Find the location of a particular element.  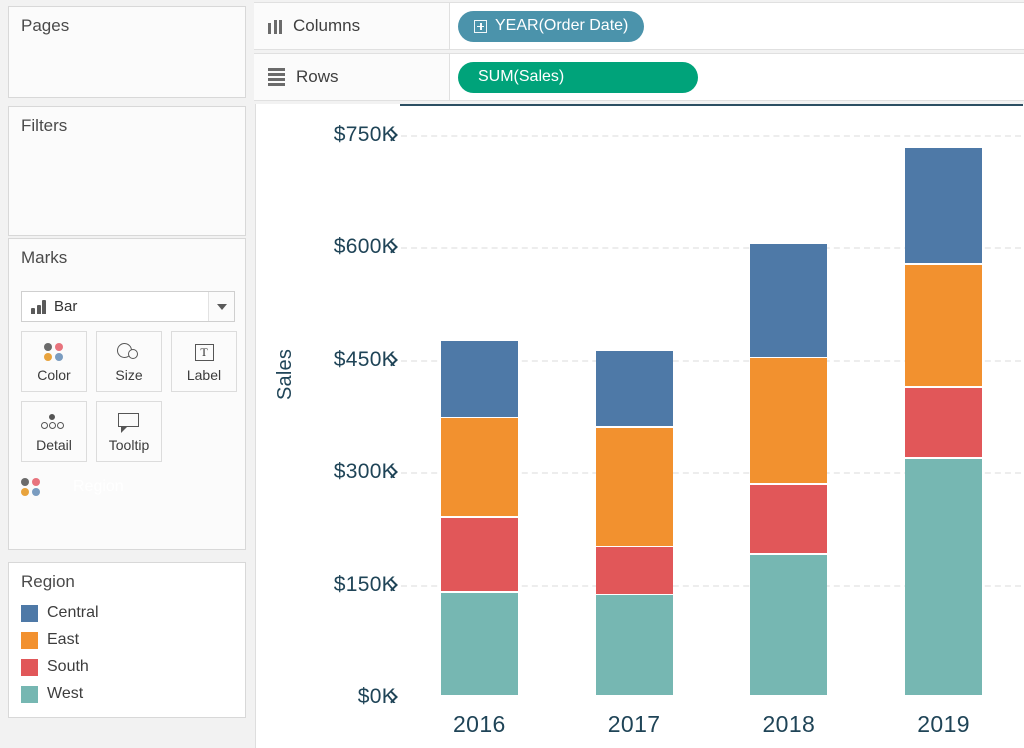

x-axis-tick-label: 2017 is located at coordinates (634, 724).